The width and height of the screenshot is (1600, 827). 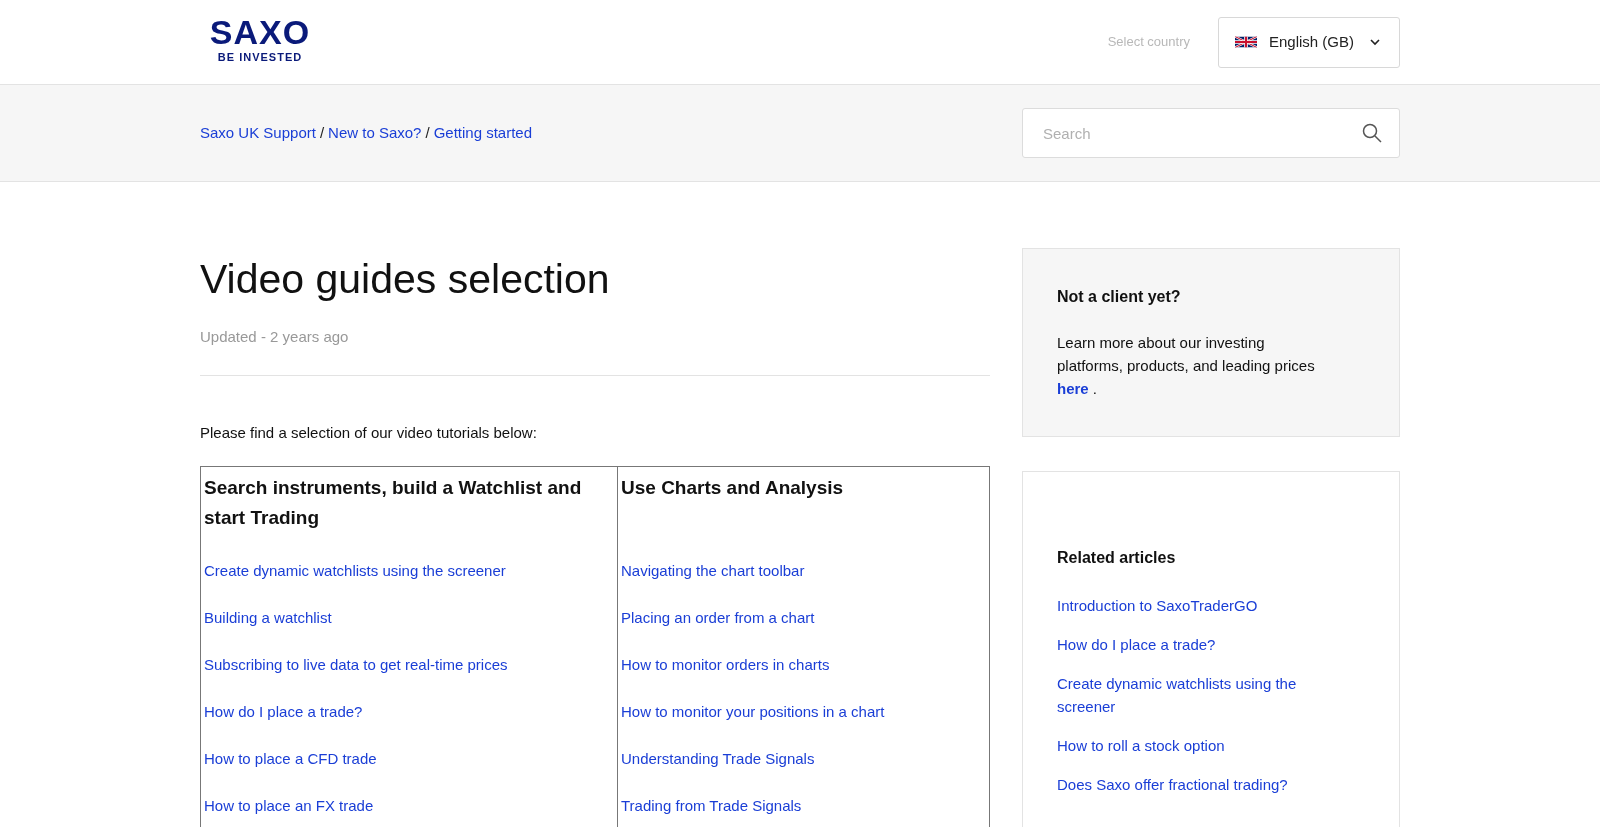 I want to click on breadcrumb-link: Getting started, so click(x=483, y=133).